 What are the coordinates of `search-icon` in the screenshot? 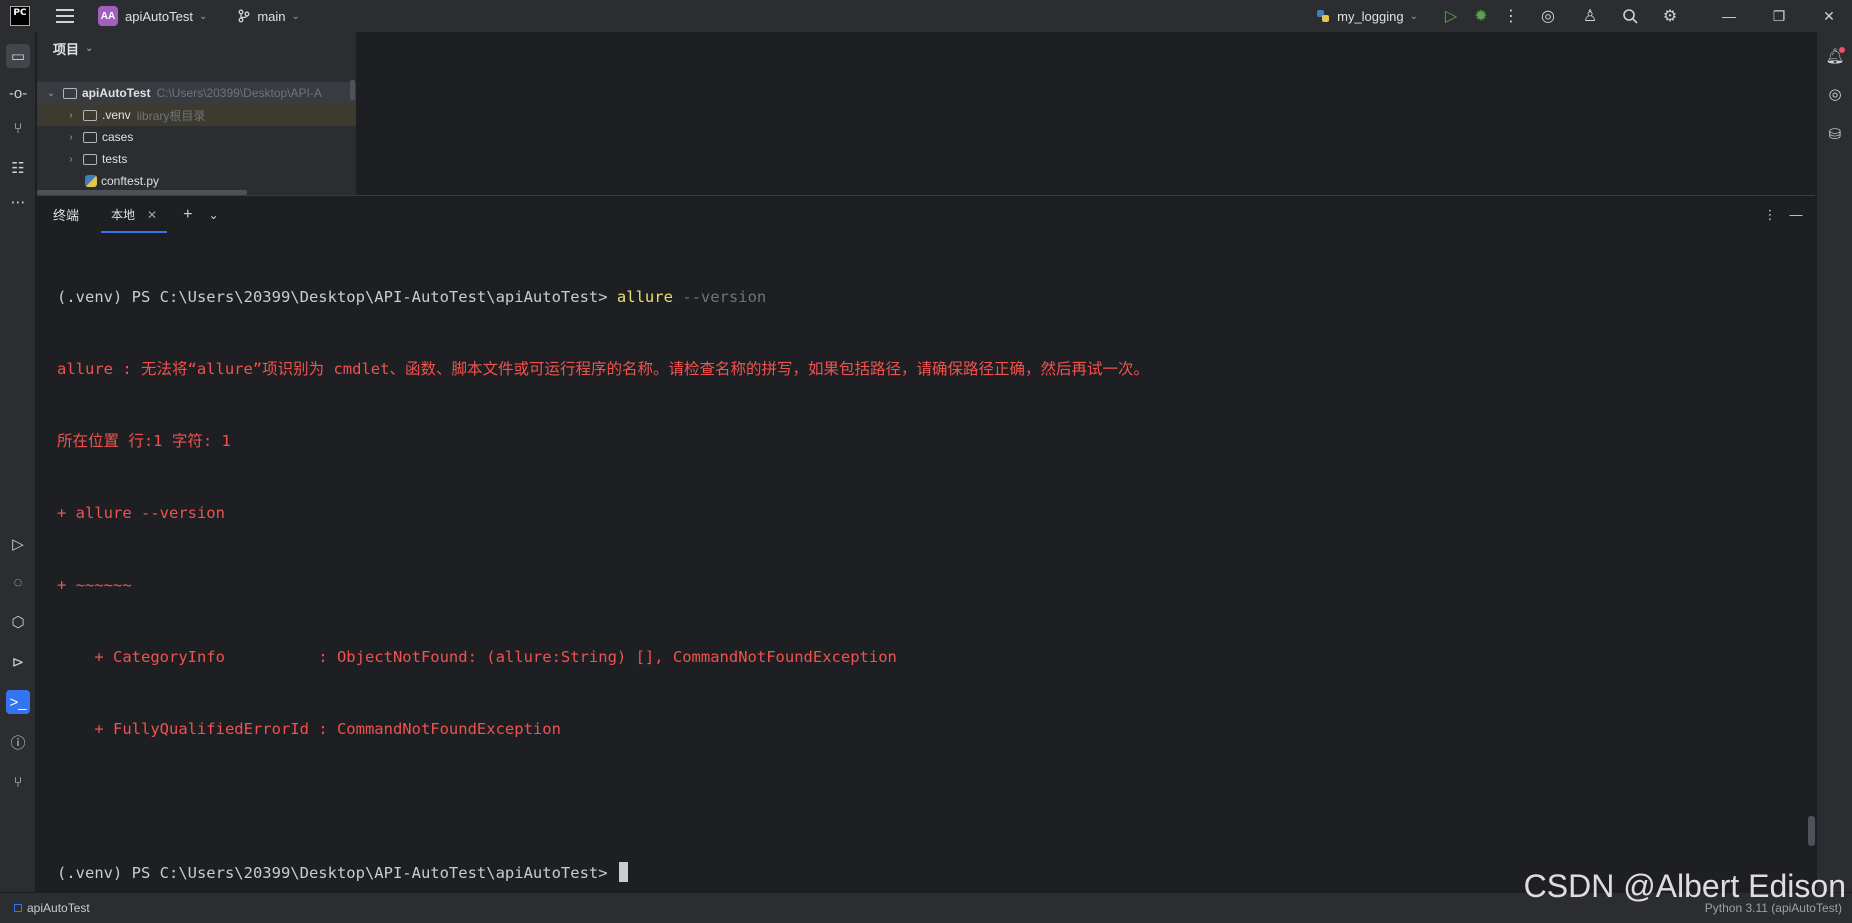 It's located at (1630, 16).